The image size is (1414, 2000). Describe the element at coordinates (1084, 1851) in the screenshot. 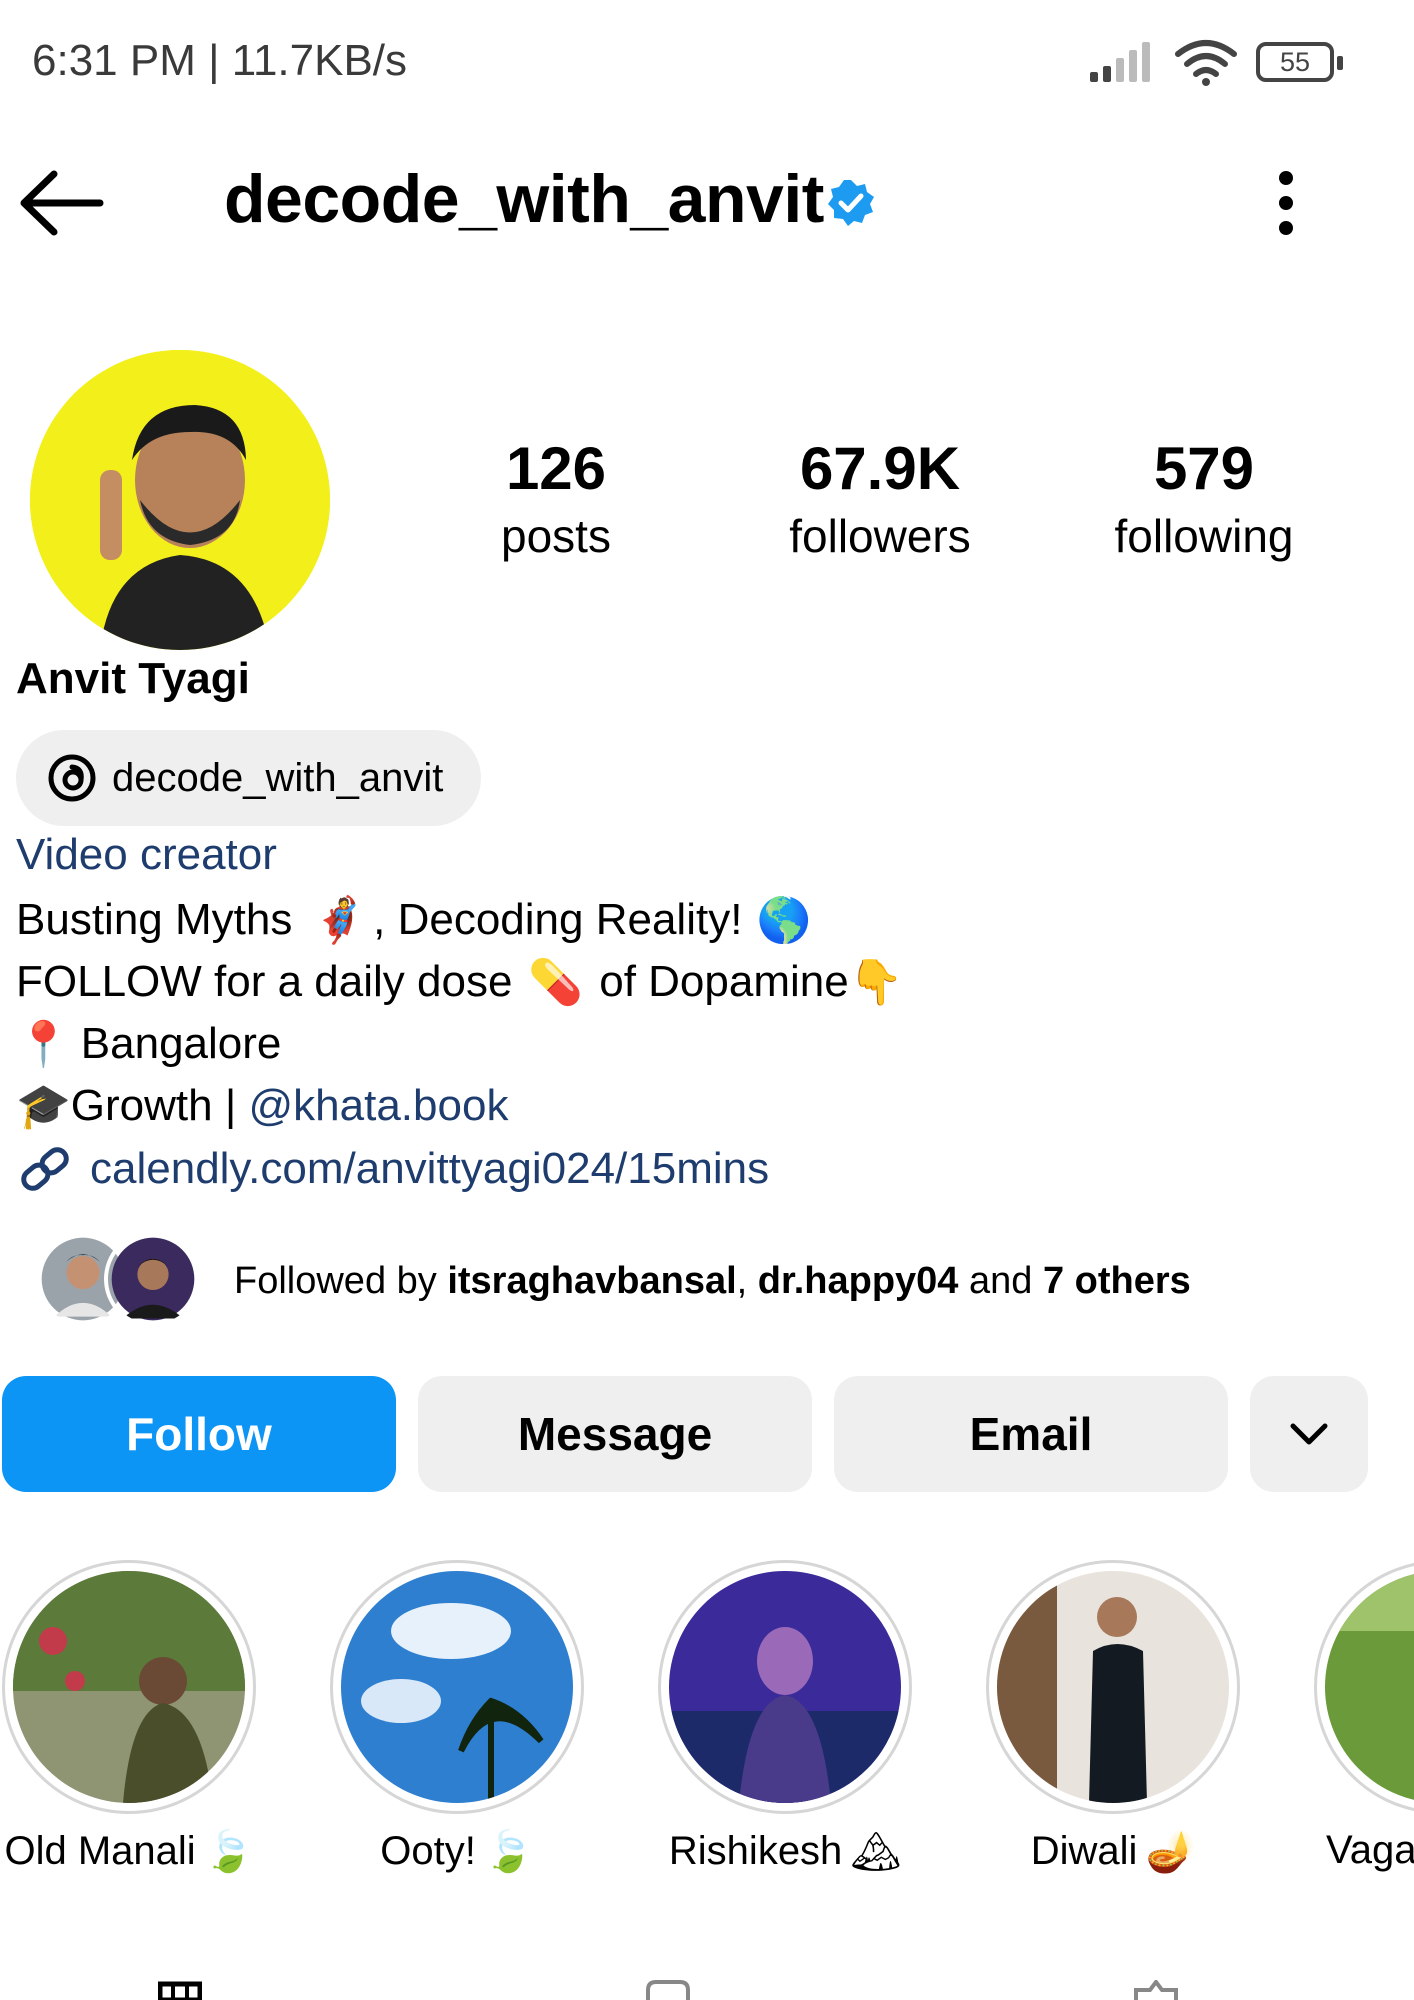

I see `highlight-label-text: Diwali` at that location.